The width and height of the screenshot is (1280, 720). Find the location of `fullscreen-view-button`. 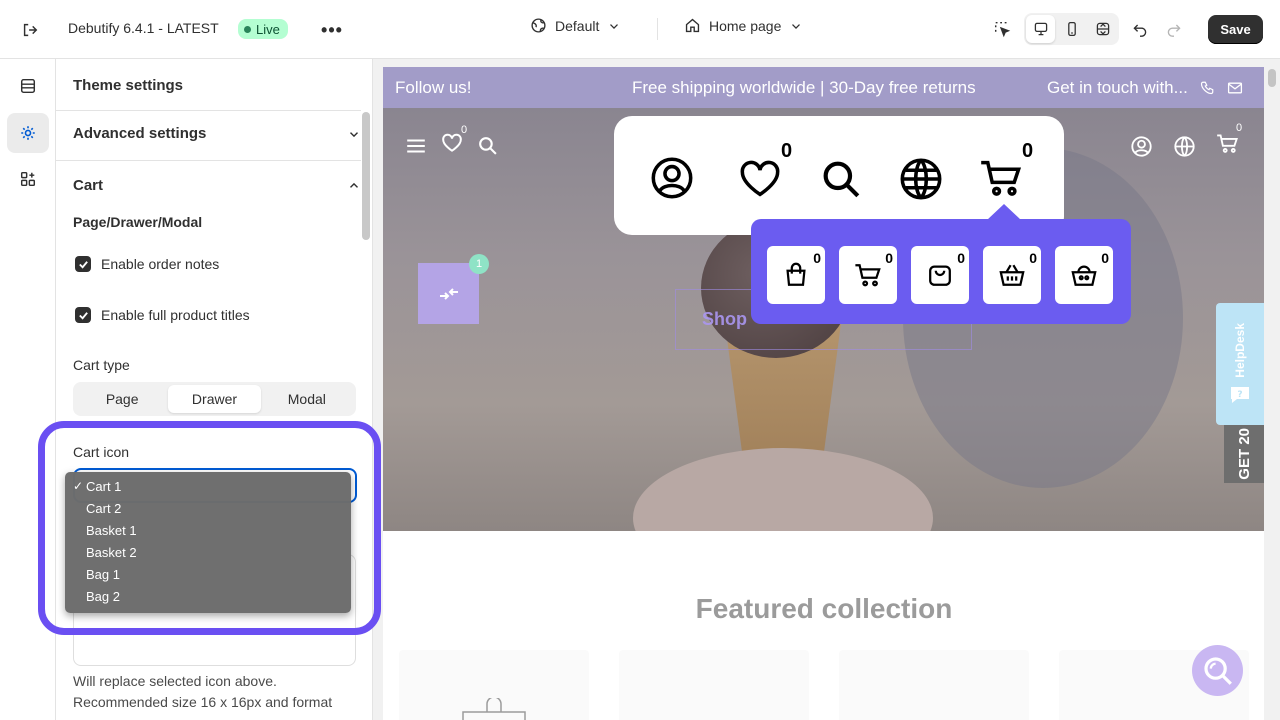

fullscreen-view-button is located at coordinates (1102, 29).